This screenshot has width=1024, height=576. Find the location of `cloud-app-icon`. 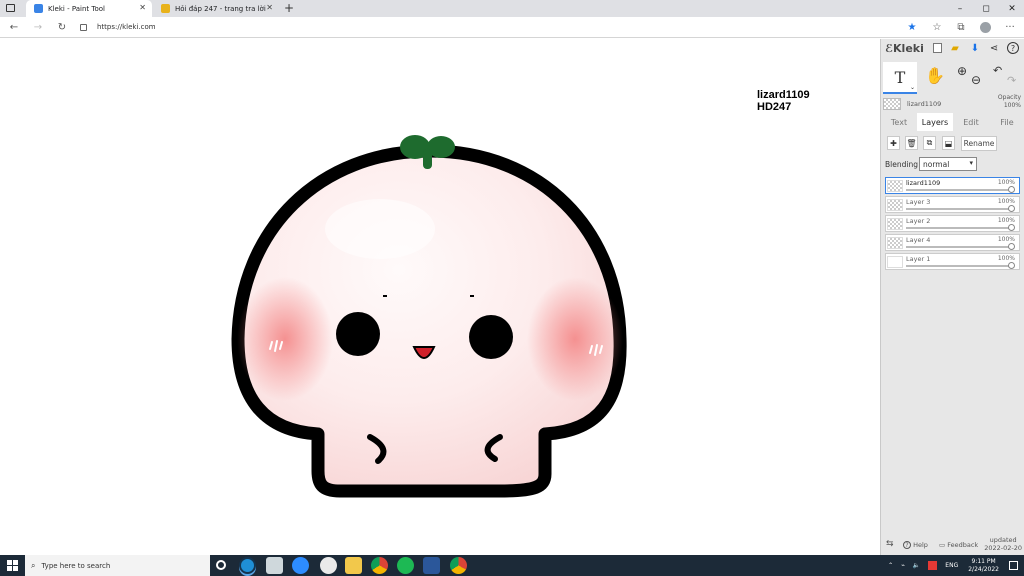

cloud-app-icon is located at coordinates (274, 565).